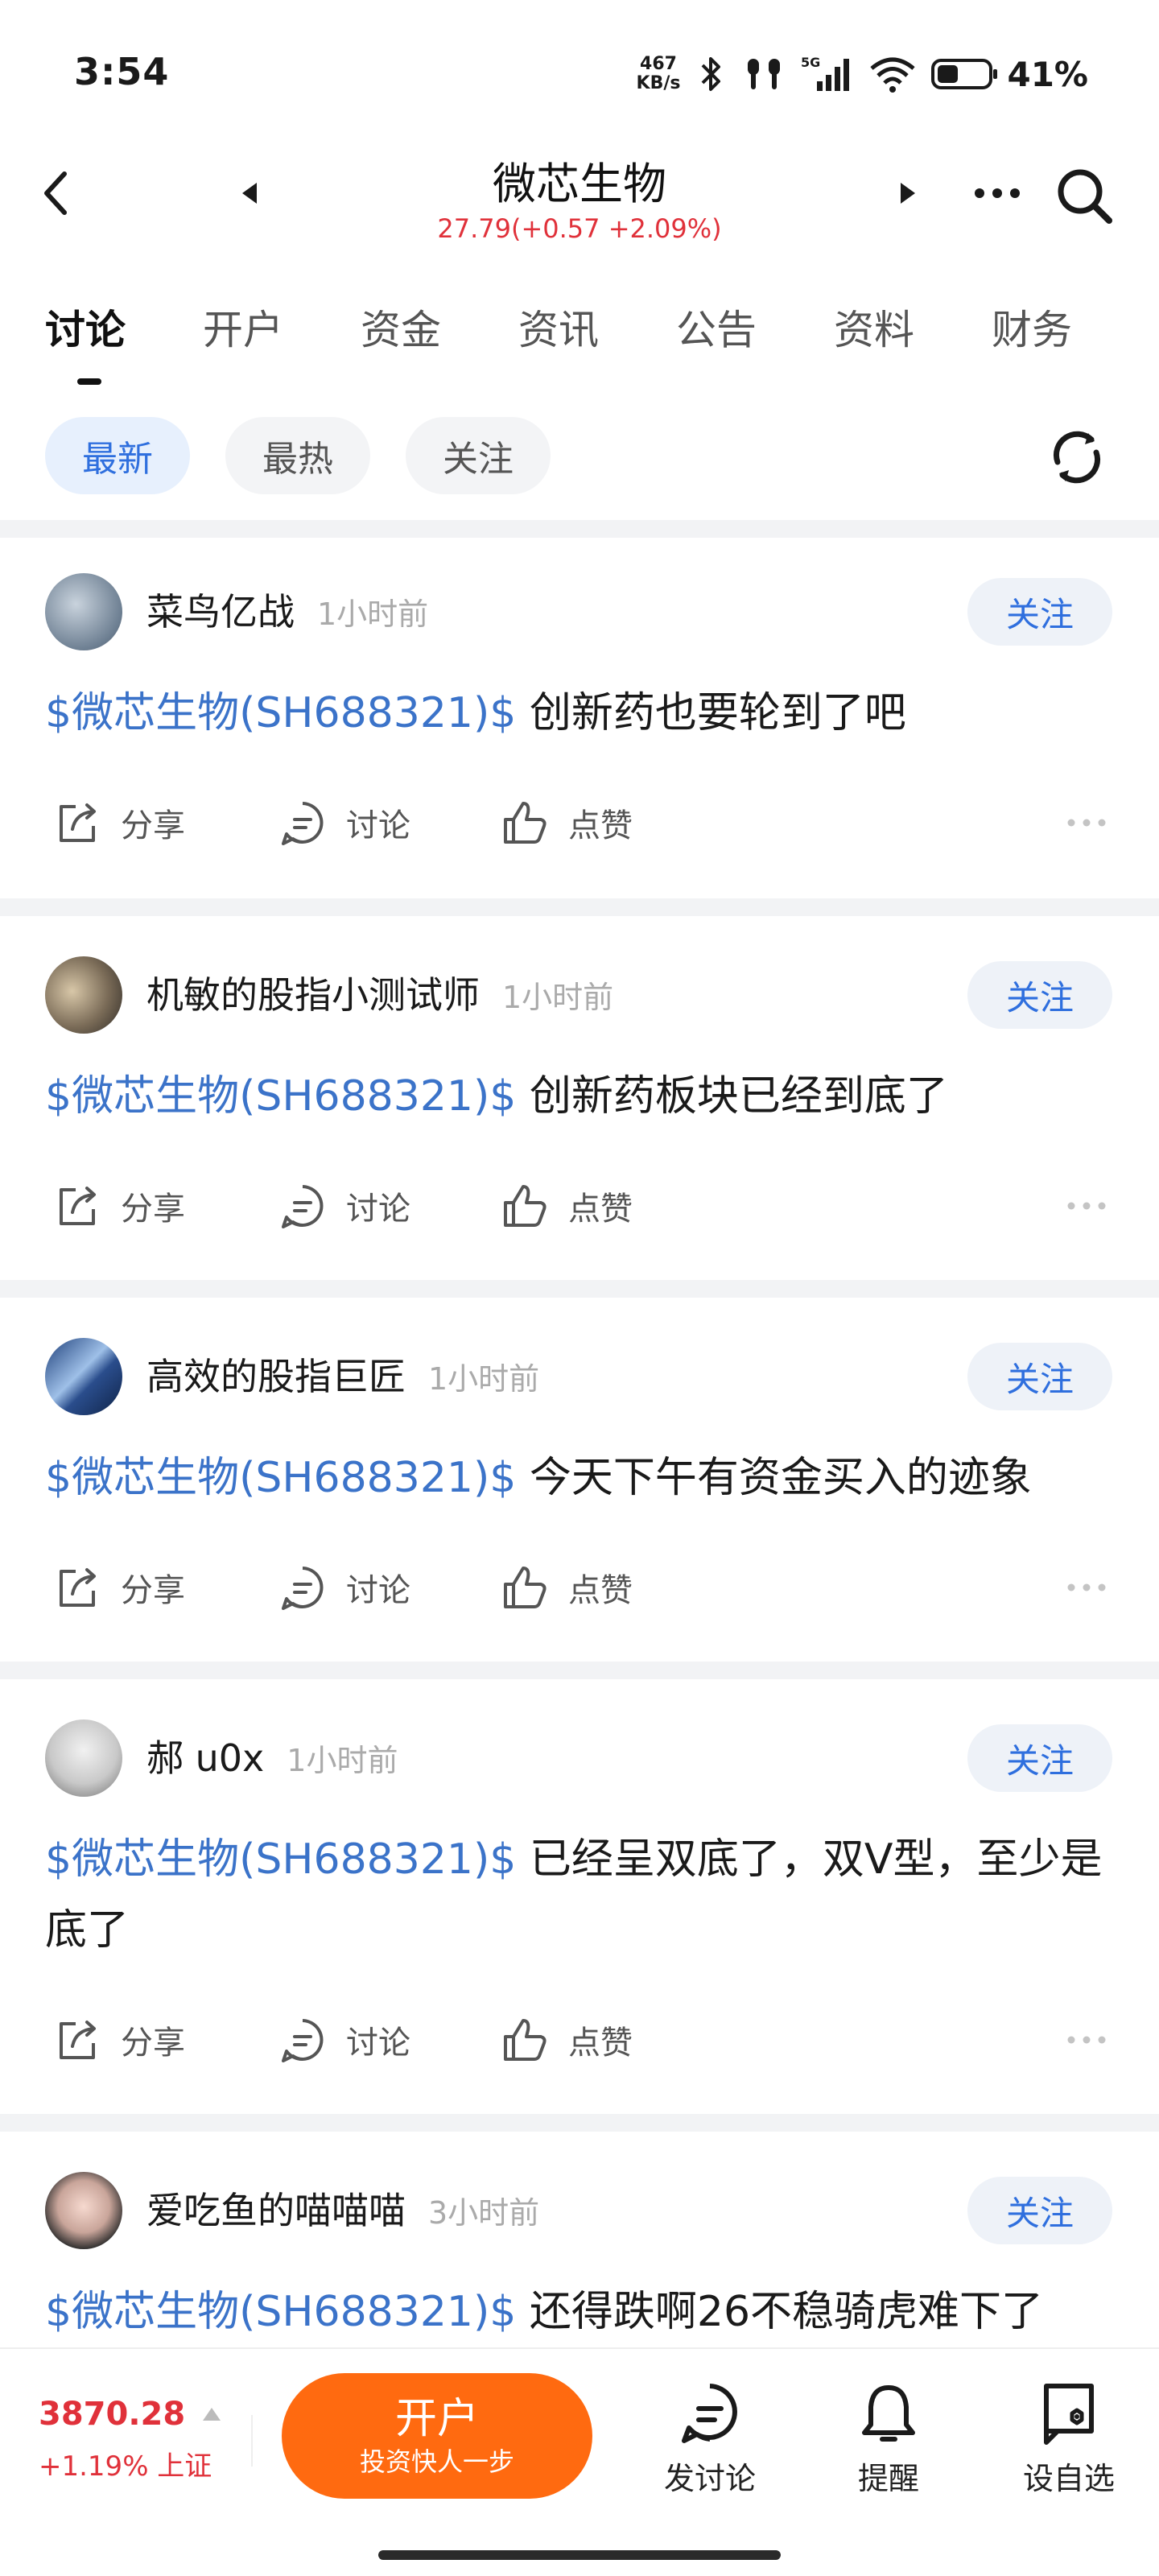 Image resolution: width=1159 pixels, height=2576 pixels. I want to click on filter-following: 关注, so click(478, 455).